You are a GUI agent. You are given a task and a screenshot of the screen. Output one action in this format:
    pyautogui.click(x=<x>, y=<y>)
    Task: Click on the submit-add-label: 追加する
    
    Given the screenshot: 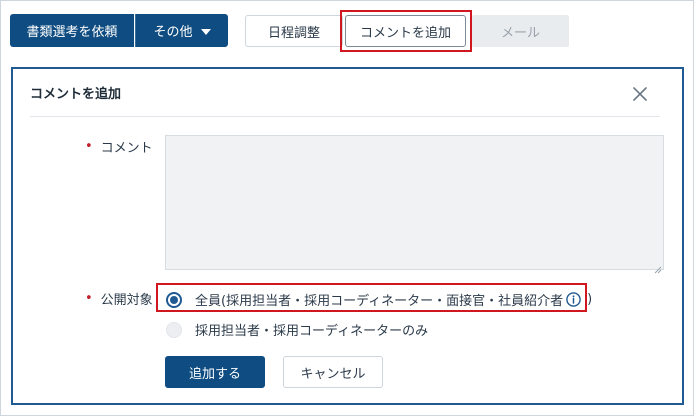 What is the action you would take?
    pyautogui.click(x=214, y=374)
    